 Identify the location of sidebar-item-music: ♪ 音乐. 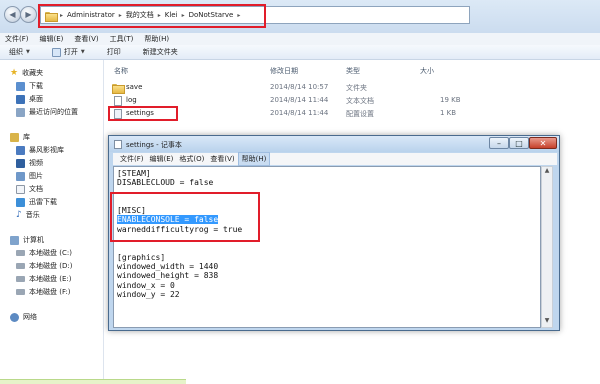
(28, 215).